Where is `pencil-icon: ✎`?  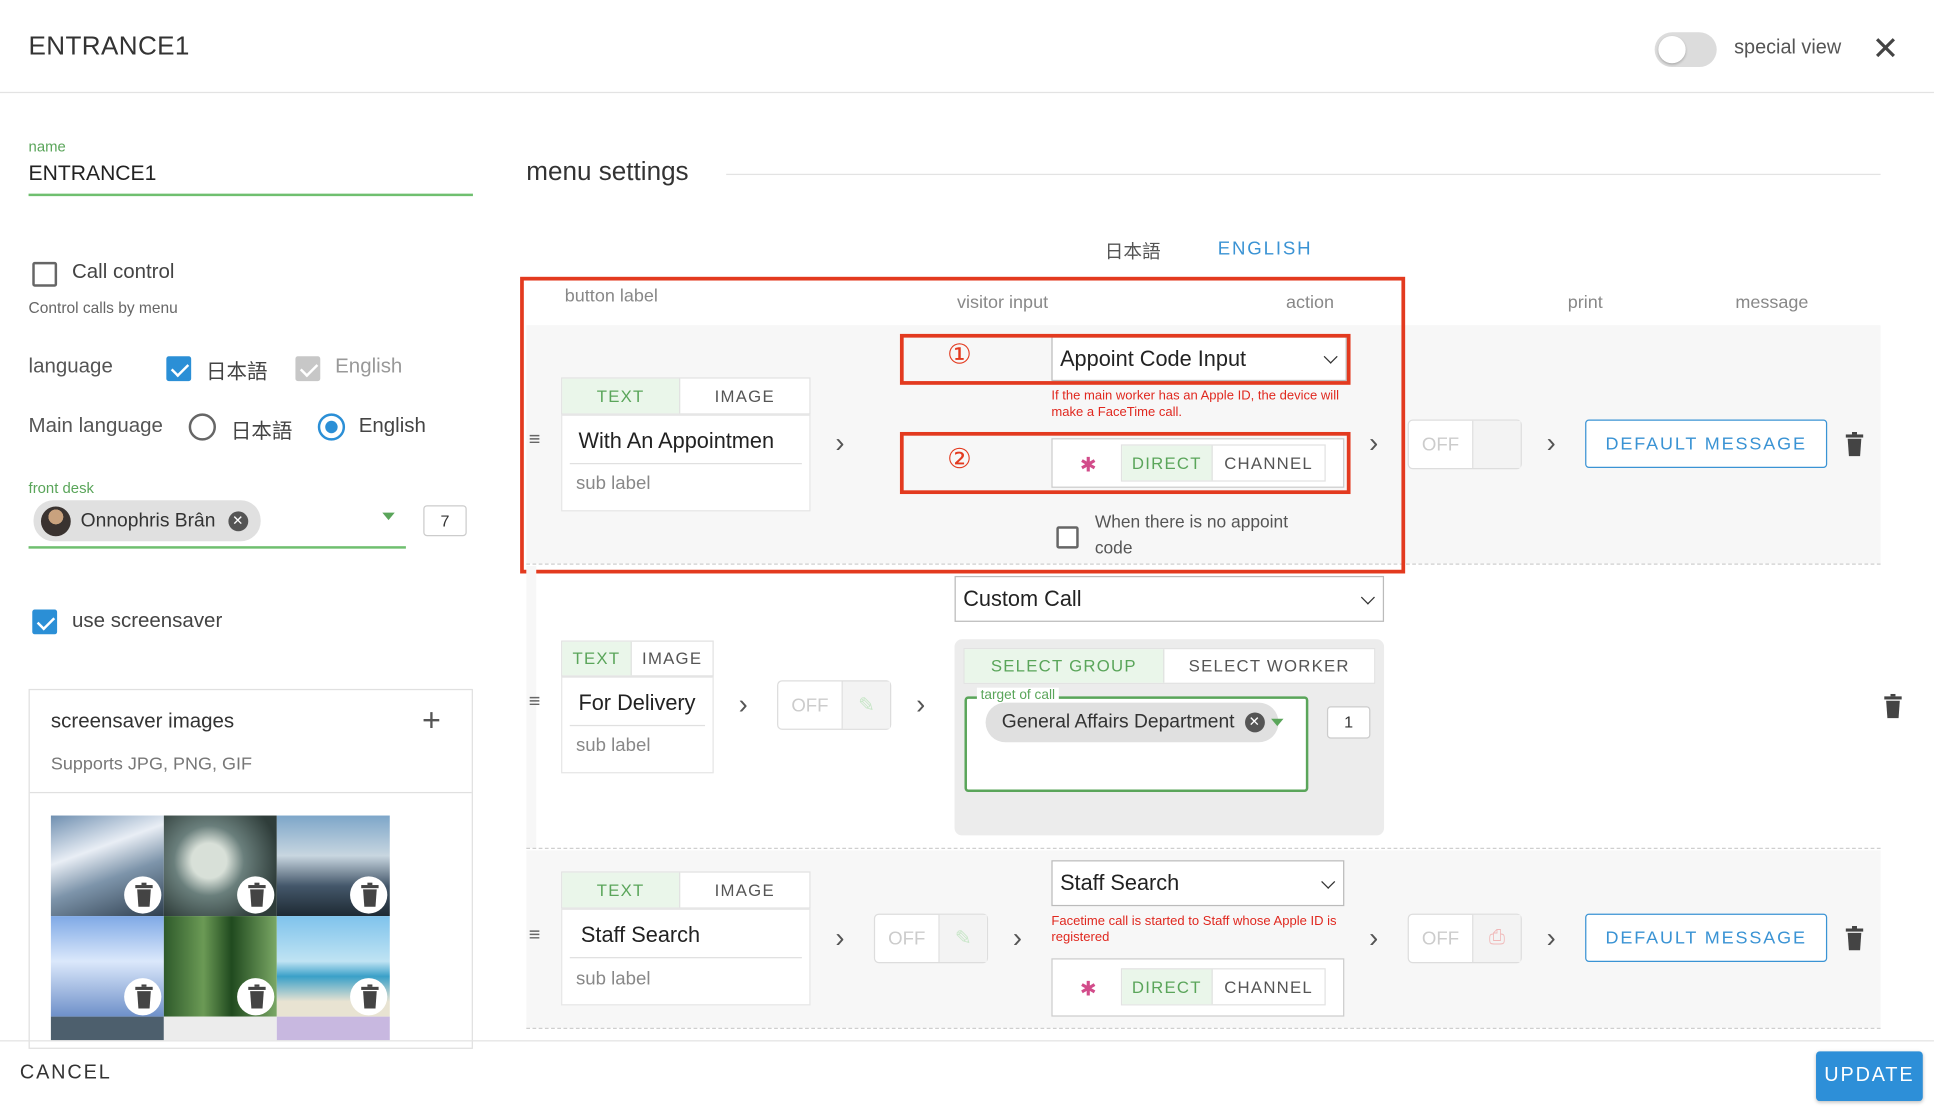 pencil-icon: ✎ is located at coordinates (963, 938).